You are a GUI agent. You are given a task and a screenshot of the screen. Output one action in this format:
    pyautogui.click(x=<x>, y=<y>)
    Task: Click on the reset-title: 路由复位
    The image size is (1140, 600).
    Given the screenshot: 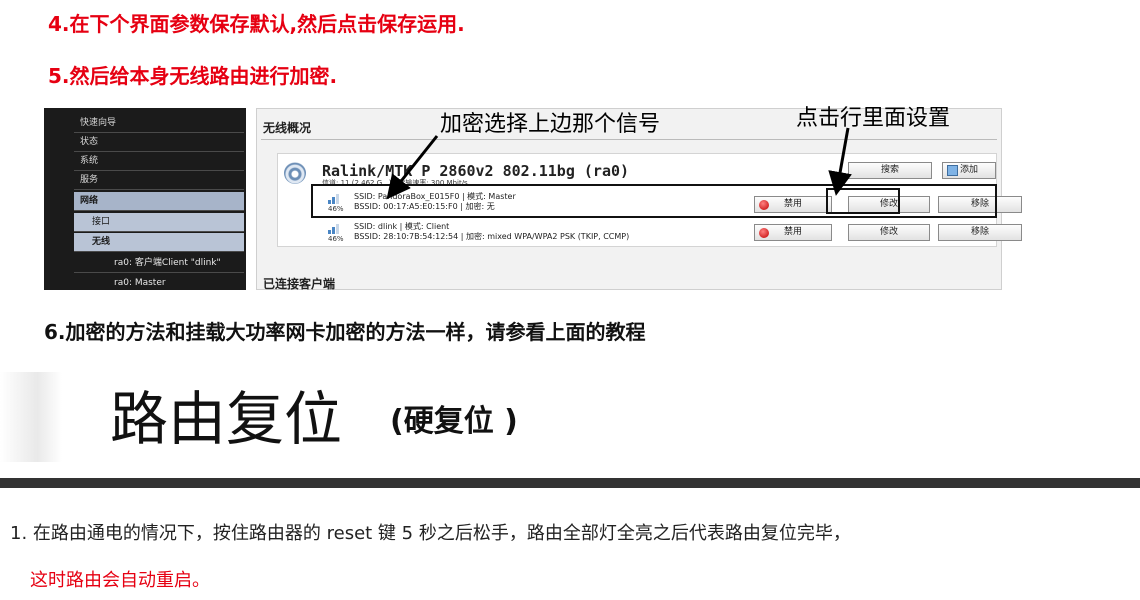 What is the action you would take?
    pyautogui.click(x=226, y=419)
    